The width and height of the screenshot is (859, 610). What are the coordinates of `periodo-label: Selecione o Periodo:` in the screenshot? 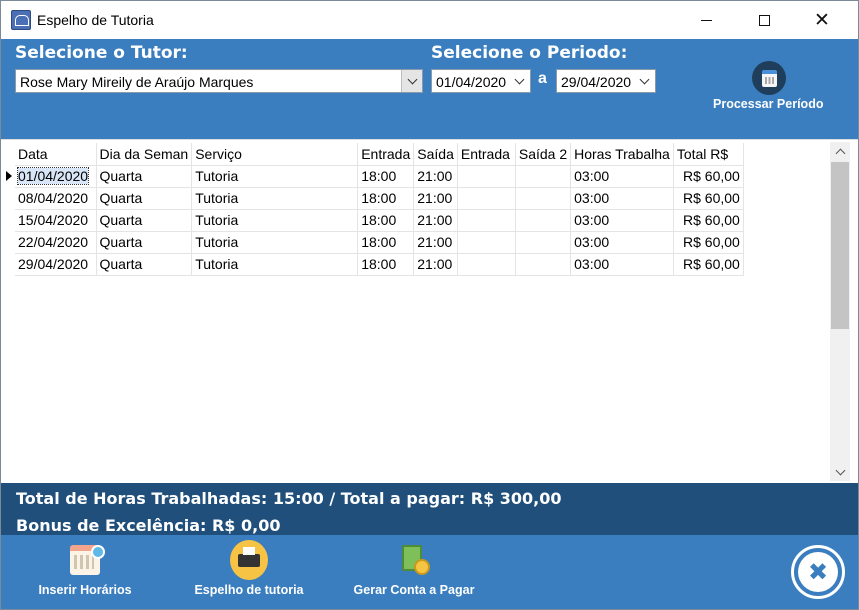 It's located at (529, 53).